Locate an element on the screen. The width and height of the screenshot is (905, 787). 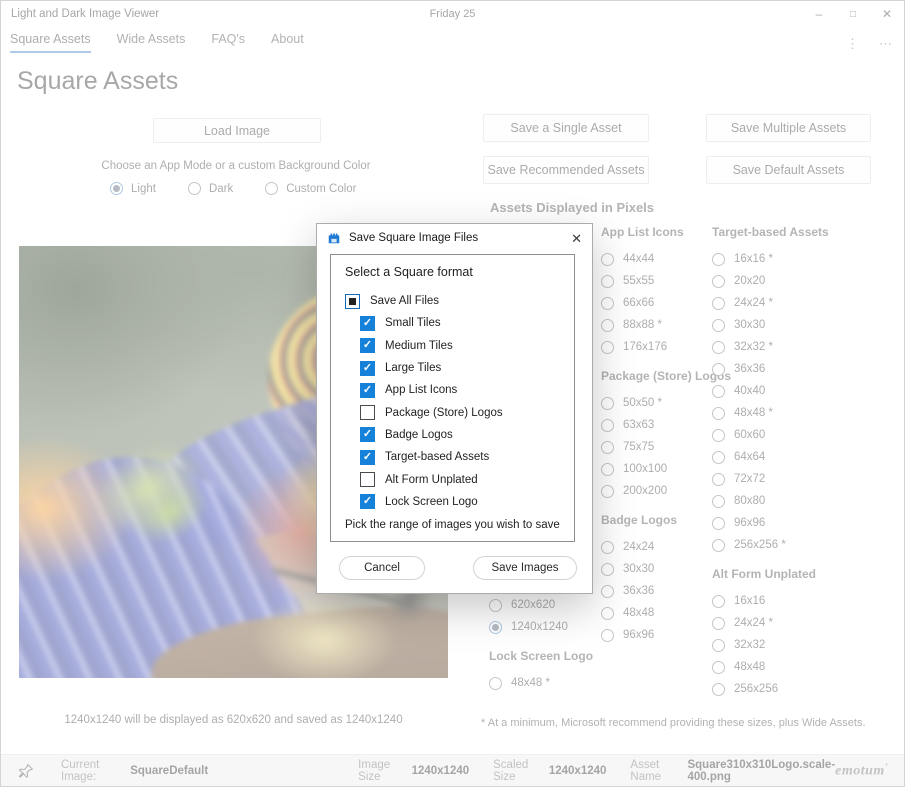
checkbox-target-based-assets: Target-based Assets is located at coordinates (460, 457).